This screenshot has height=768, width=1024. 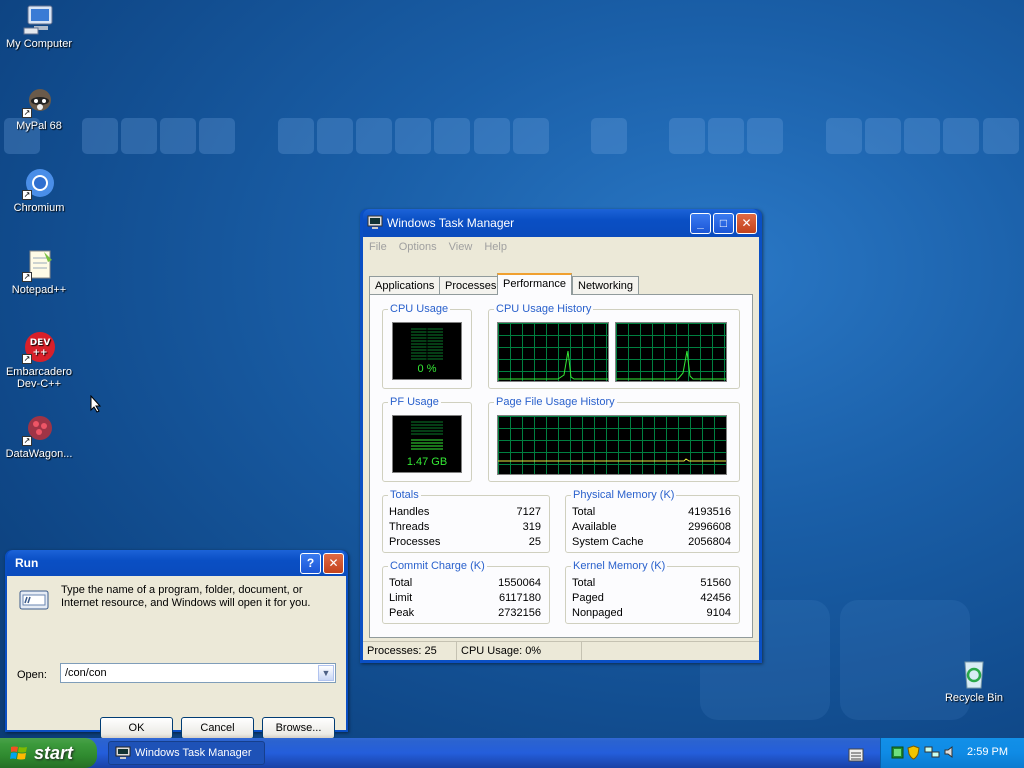 What do you see at coordinates (136, 728) in the screenshot?
I see `ok-button: OK` at bounding box center [136, 728].